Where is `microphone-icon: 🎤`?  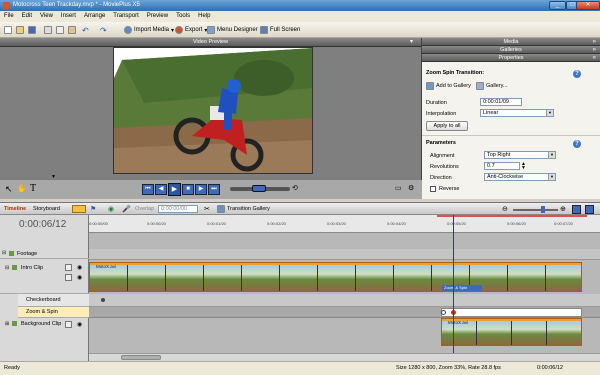 microphone-icon: 🎤 is located at coordinates (126, 209).